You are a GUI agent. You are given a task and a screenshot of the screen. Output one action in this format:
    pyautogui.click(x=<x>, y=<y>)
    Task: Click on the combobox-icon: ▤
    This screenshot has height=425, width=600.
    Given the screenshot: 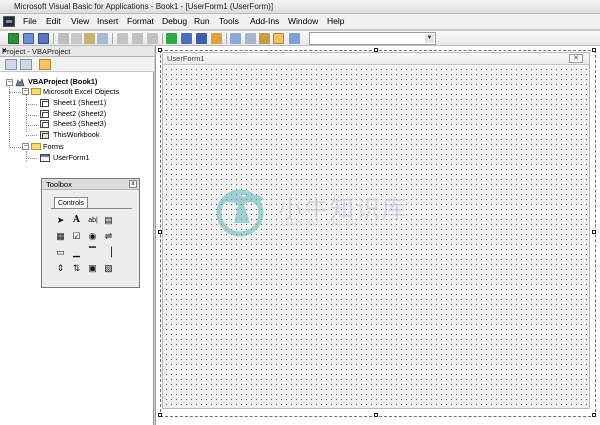 What is the action you would take?
    pyautogui.click(x=108, y=220)
    